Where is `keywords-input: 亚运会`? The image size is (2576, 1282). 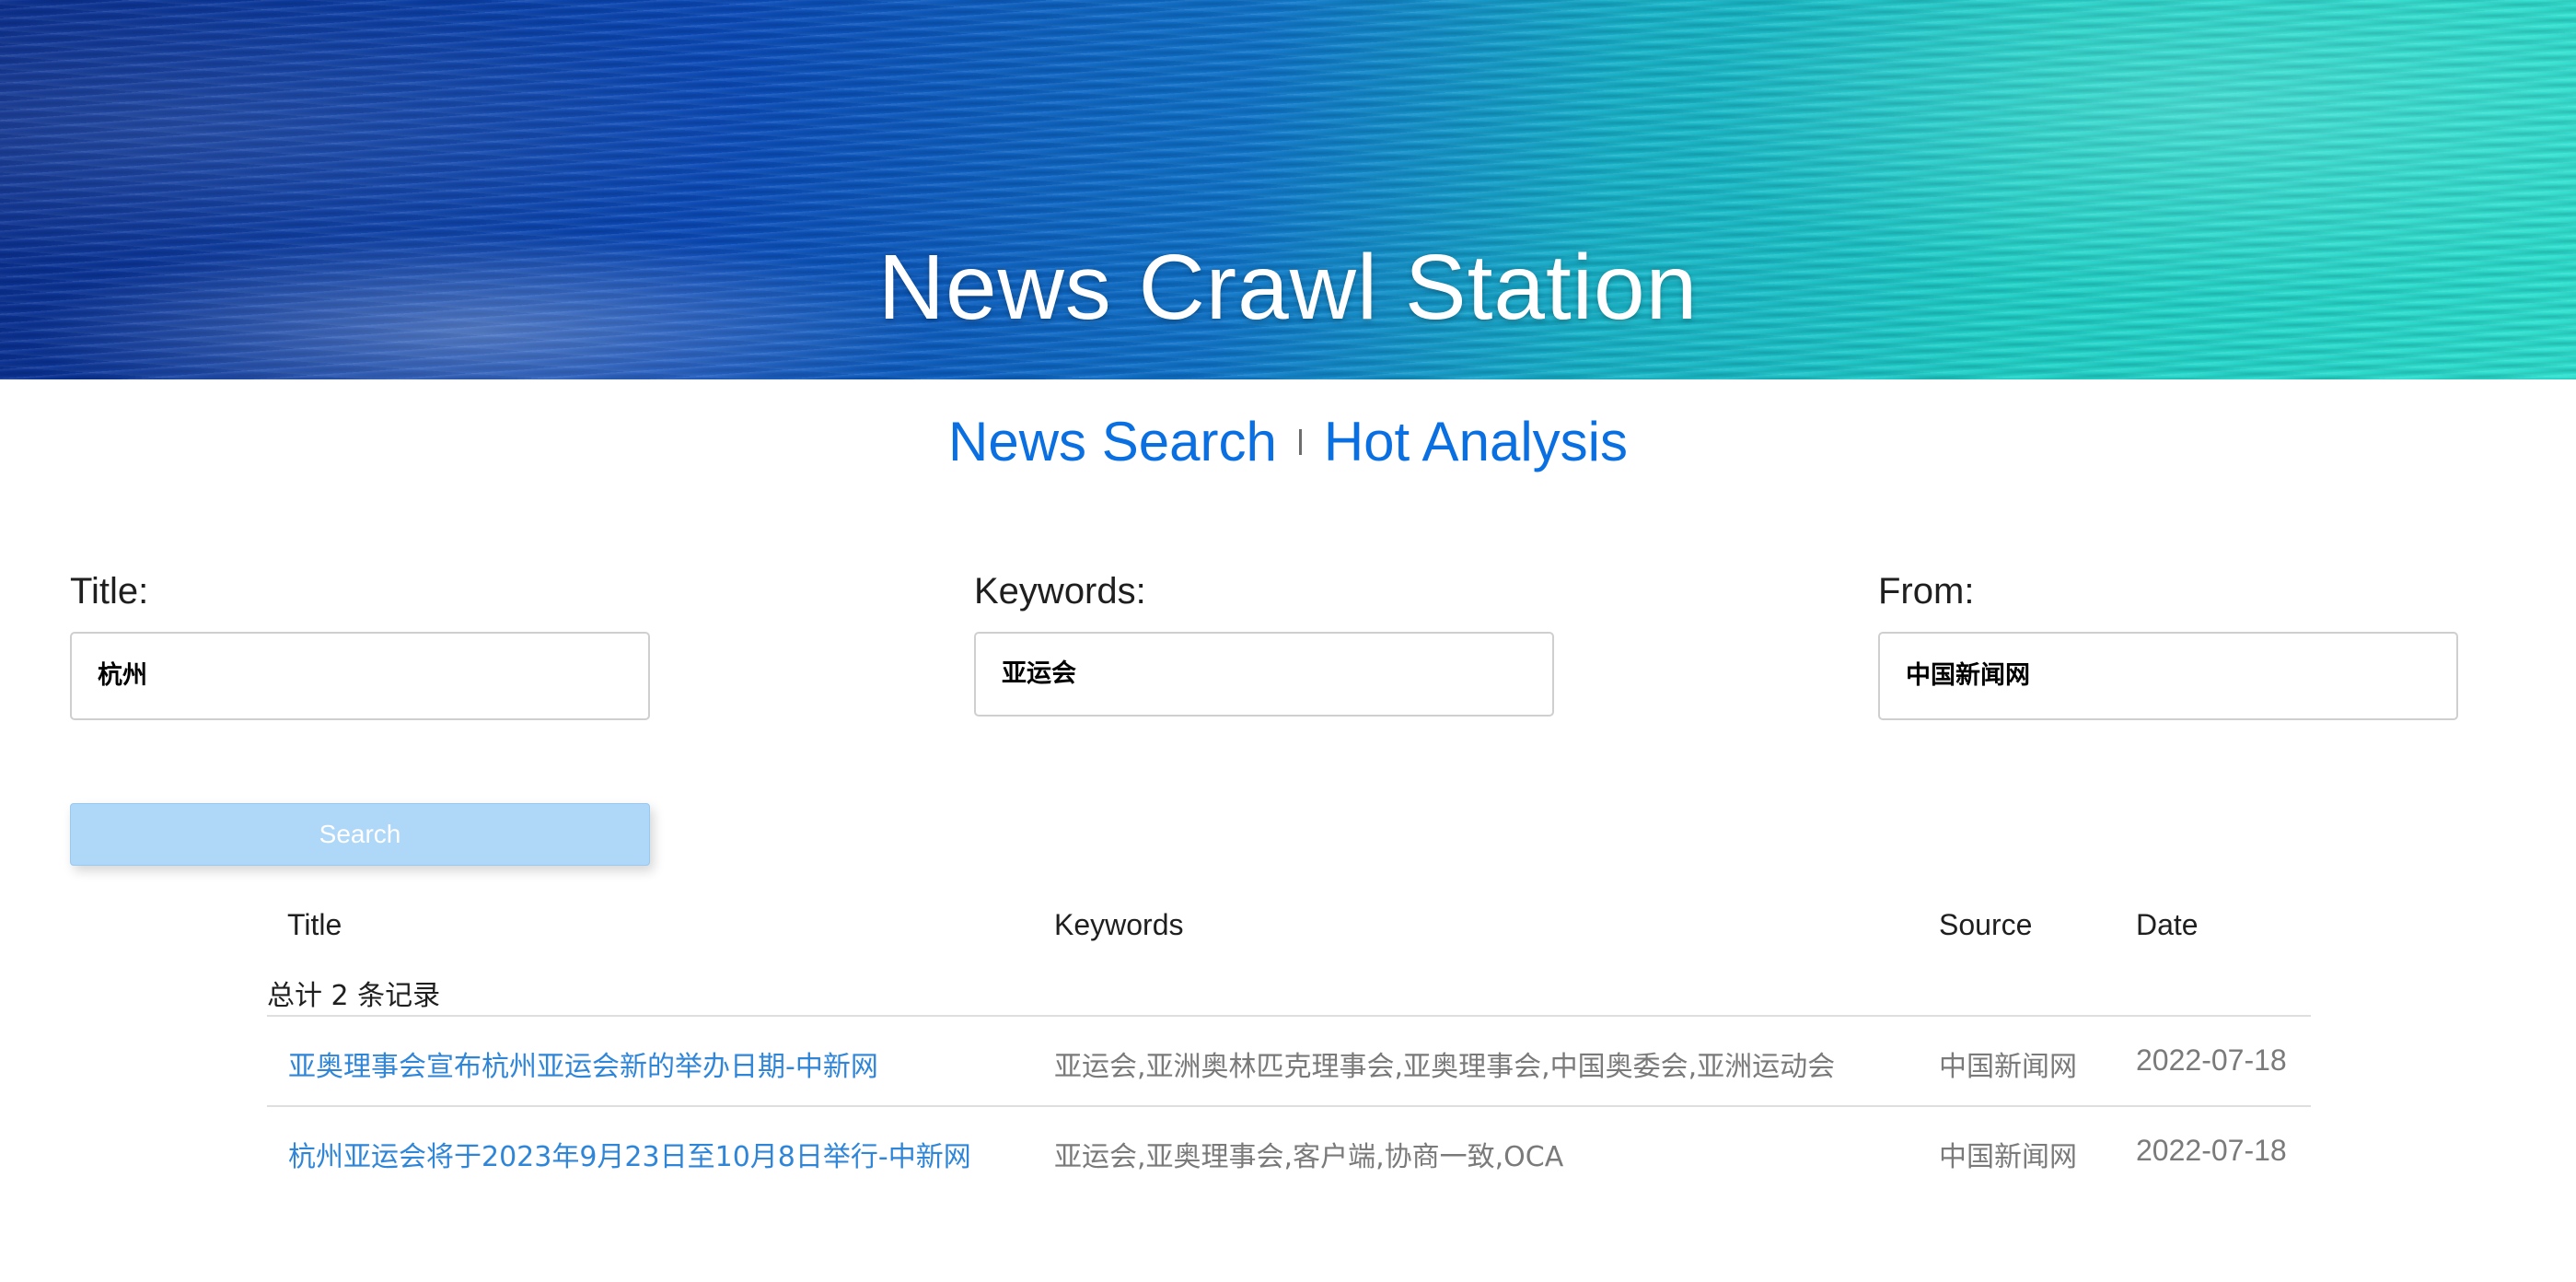 keywords-input: 亚运会 is located at coordinates (1264, 675).